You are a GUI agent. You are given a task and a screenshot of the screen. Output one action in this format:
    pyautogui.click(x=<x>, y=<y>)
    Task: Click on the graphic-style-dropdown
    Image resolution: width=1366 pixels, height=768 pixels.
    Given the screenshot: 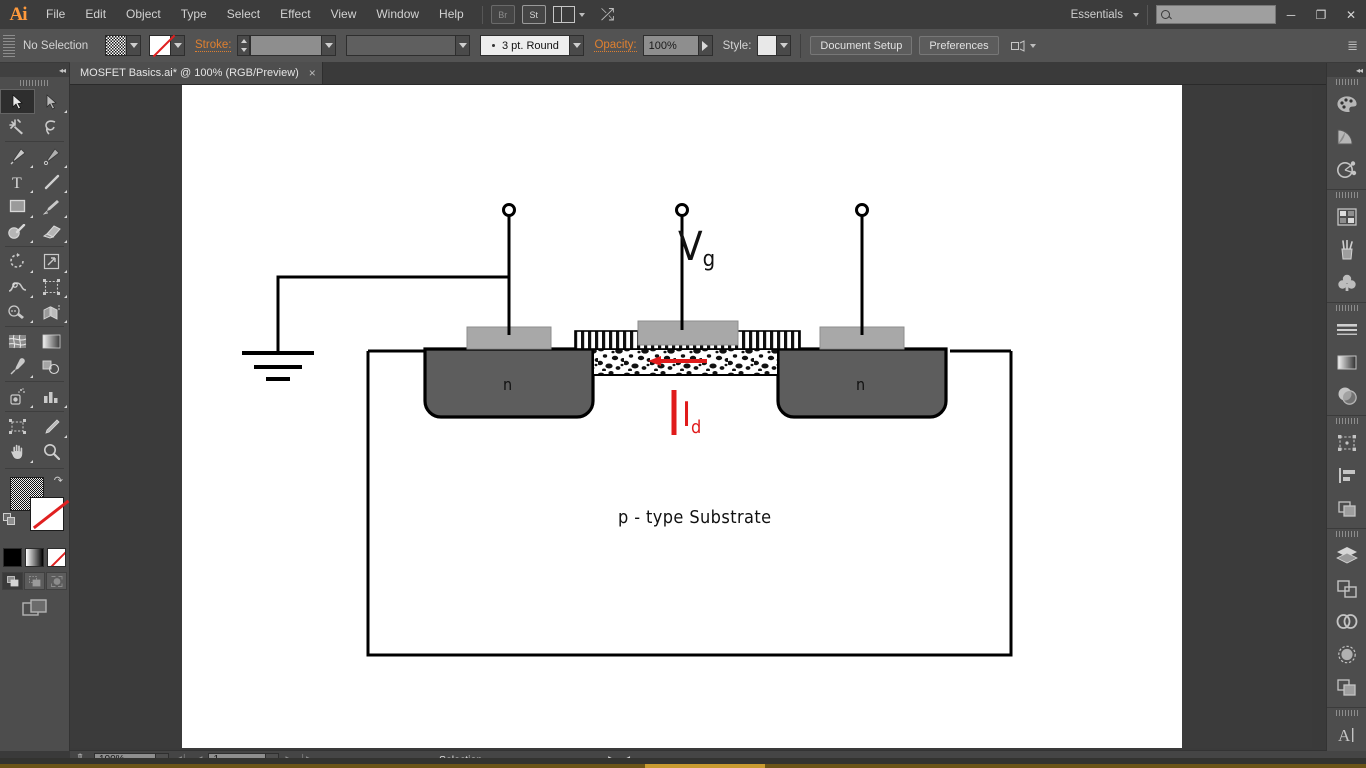 What is the action you would take?
    pyautogui.click(x=784, y=45)
    